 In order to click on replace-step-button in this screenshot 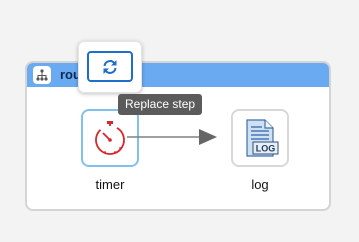, I will do `click(110, 67)`.